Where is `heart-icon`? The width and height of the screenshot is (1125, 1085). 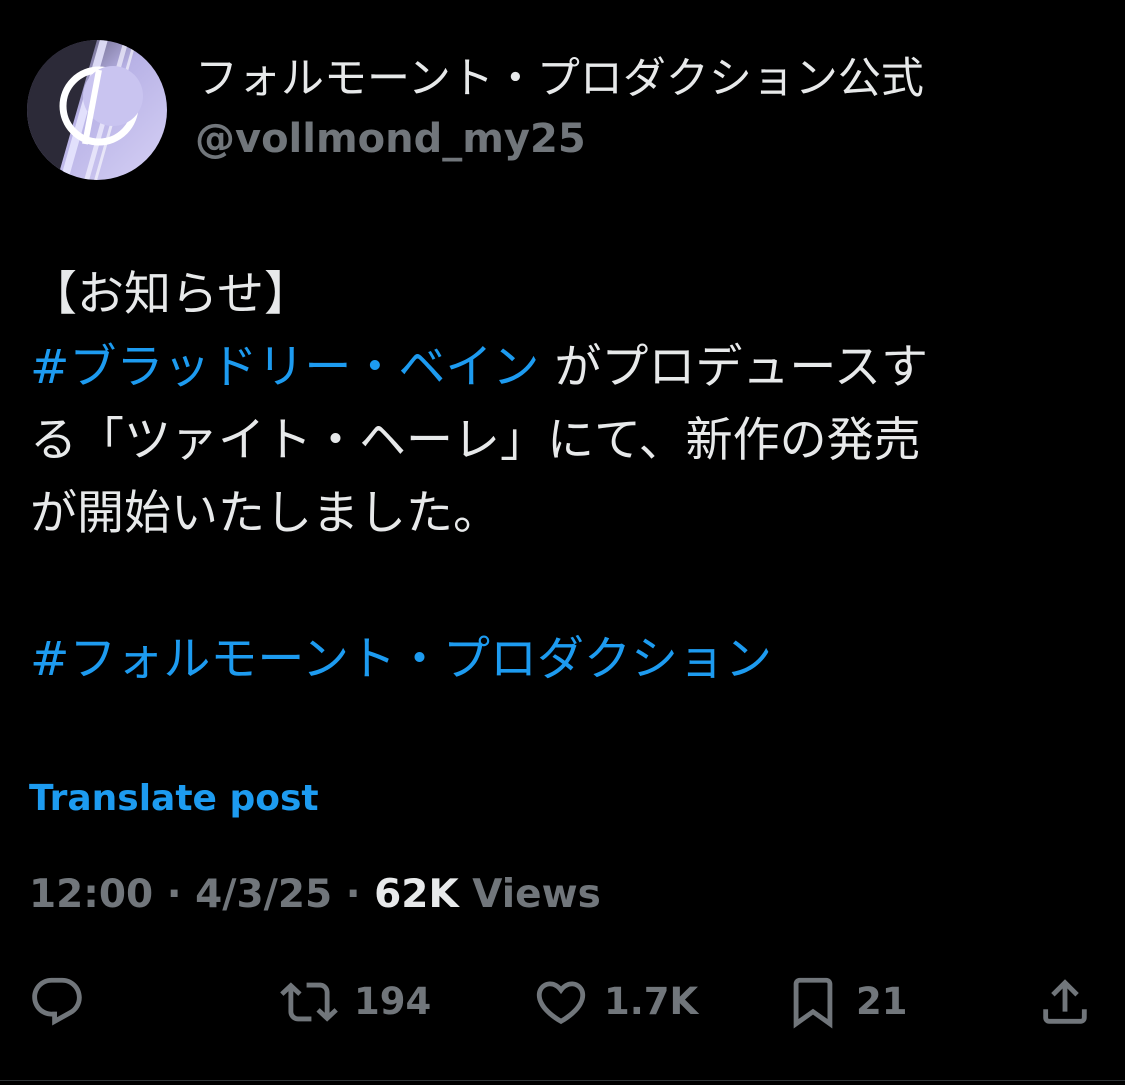
heart-icon is located at coordinates (561, 1003).